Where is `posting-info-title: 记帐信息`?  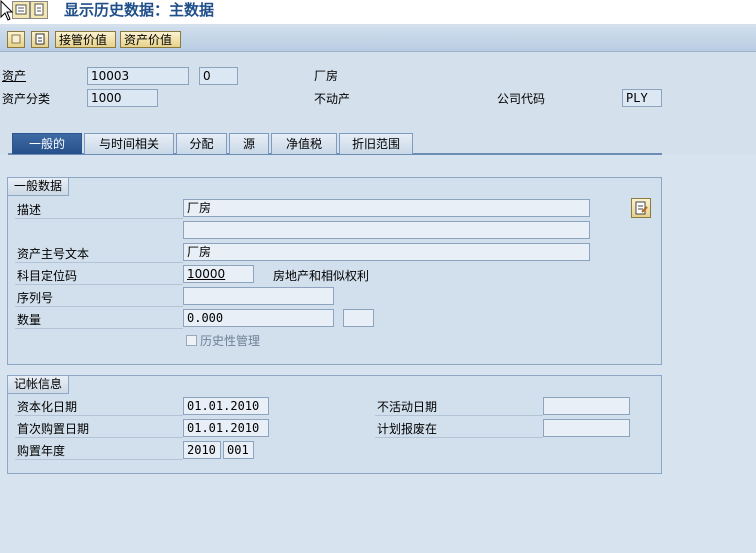
posting-info-title: 记帐信息 is located at coordinates (39, 385).